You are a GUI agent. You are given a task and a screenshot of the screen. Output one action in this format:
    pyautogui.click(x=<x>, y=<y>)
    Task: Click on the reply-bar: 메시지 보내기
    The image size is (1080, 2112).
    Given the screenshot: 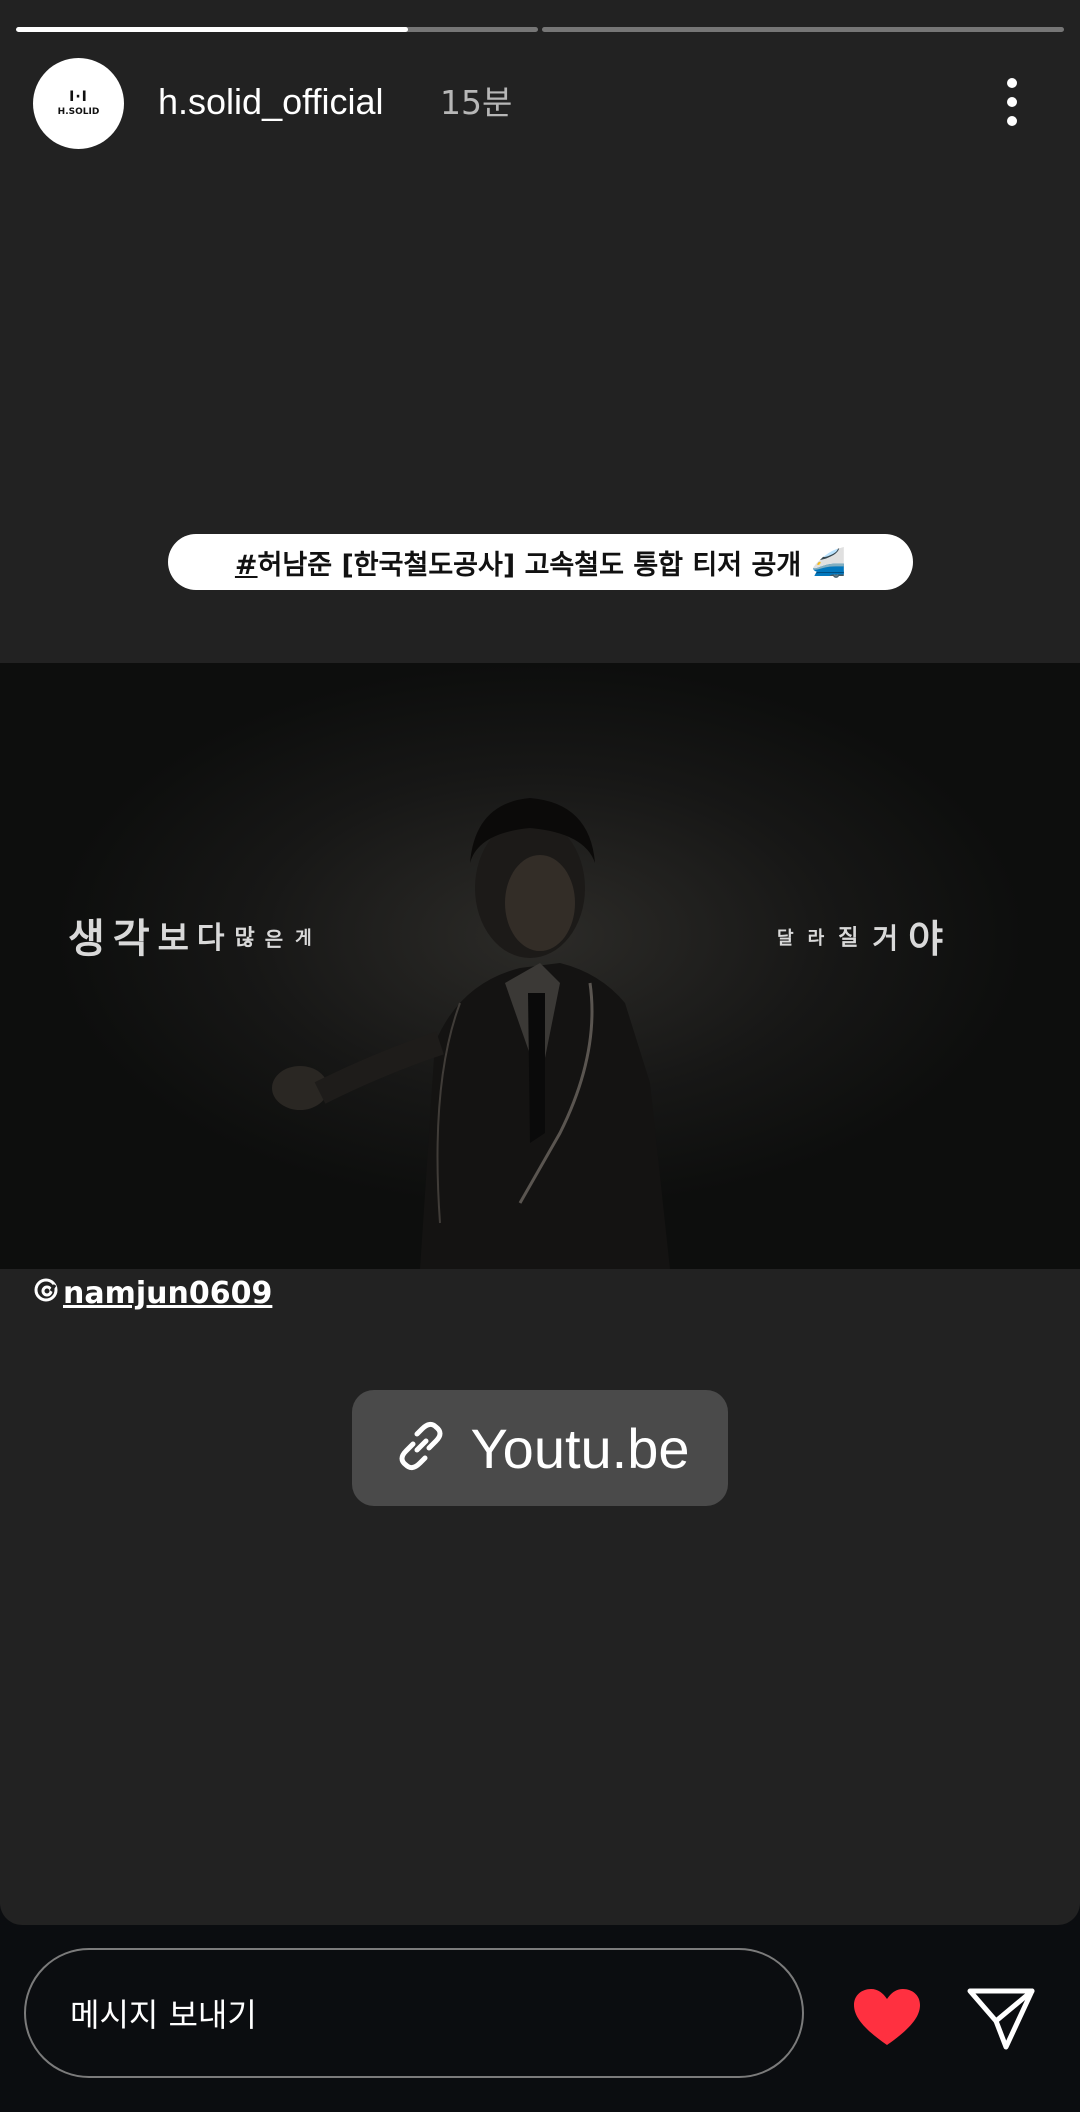 What is the action you would take?
    pyautogui.click(x=540, y=2018)
    